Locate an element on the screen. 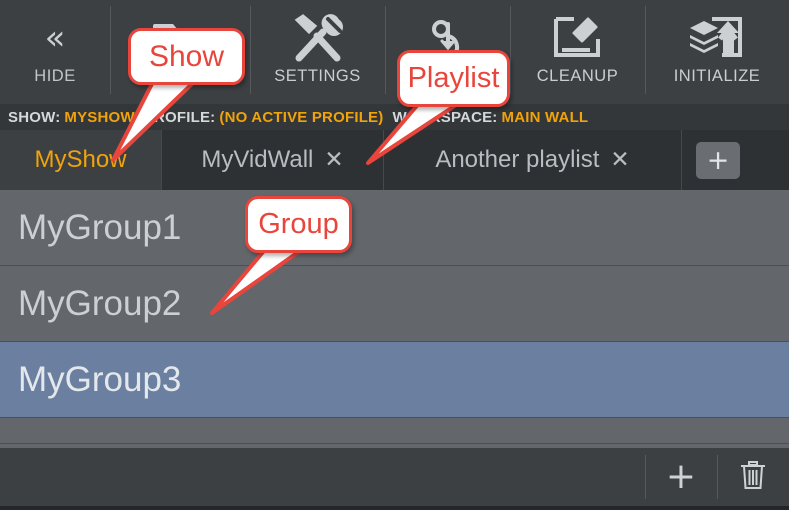 This screenshot has height=510, width=789. hide-button: « HIDE is located at coordinates (55, 52).